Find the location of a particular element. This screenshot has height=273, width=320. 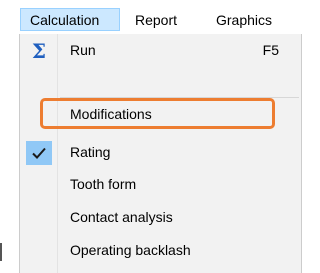

menu-item-operating-backlash: Operating backlash is located at coordinates (160, 251).